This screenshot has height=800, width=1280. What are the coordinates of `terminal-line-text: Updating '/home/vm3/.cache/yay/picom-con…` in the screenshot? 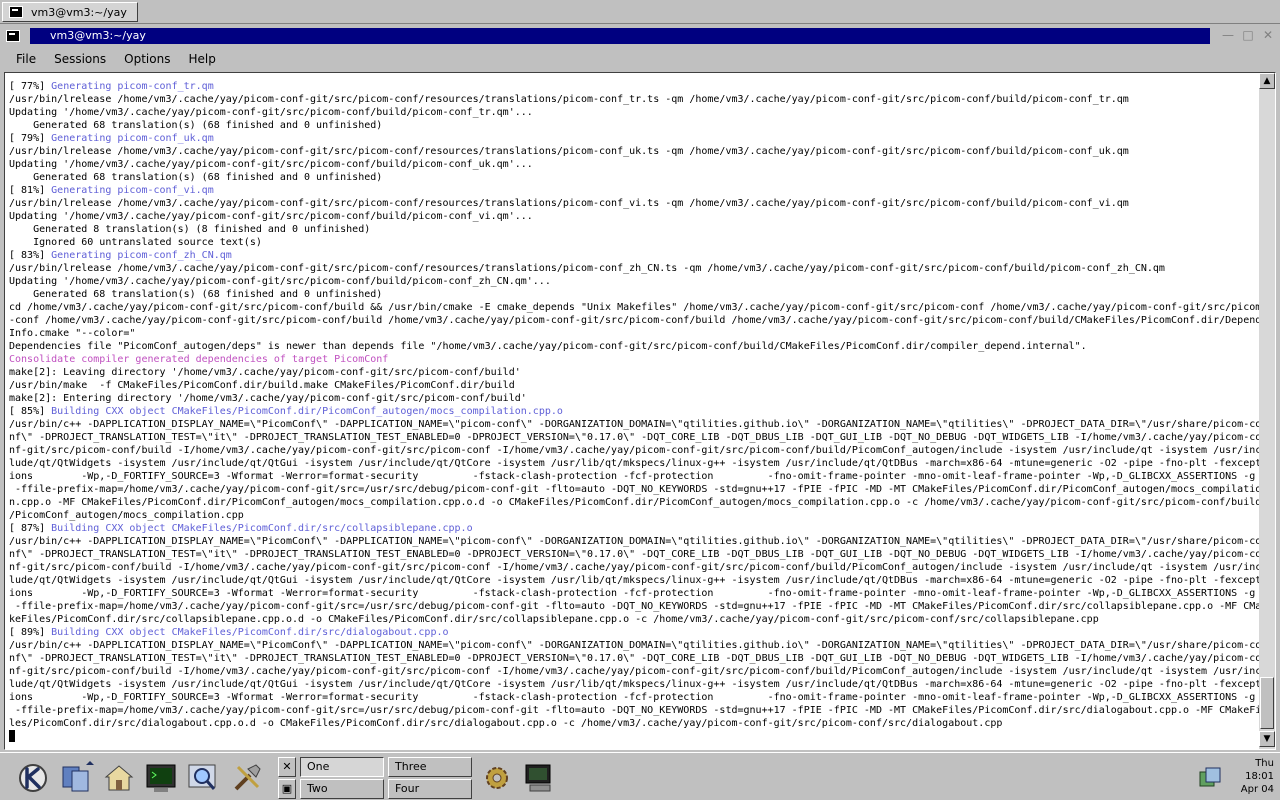 It's located at (271, 216).